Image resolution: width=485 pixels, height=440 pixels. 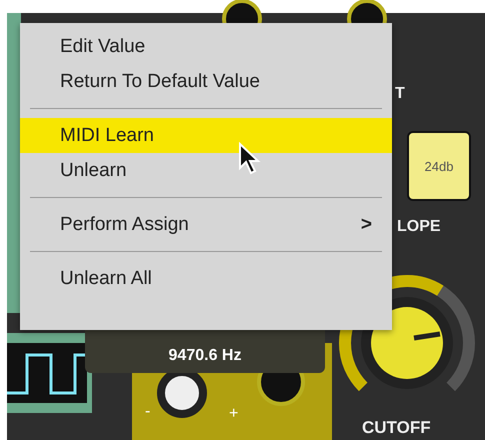 What do you see at coordinates (439, 166) in the screenshot?
I see `slope-button: 24db` at bounding box center [439, 166].